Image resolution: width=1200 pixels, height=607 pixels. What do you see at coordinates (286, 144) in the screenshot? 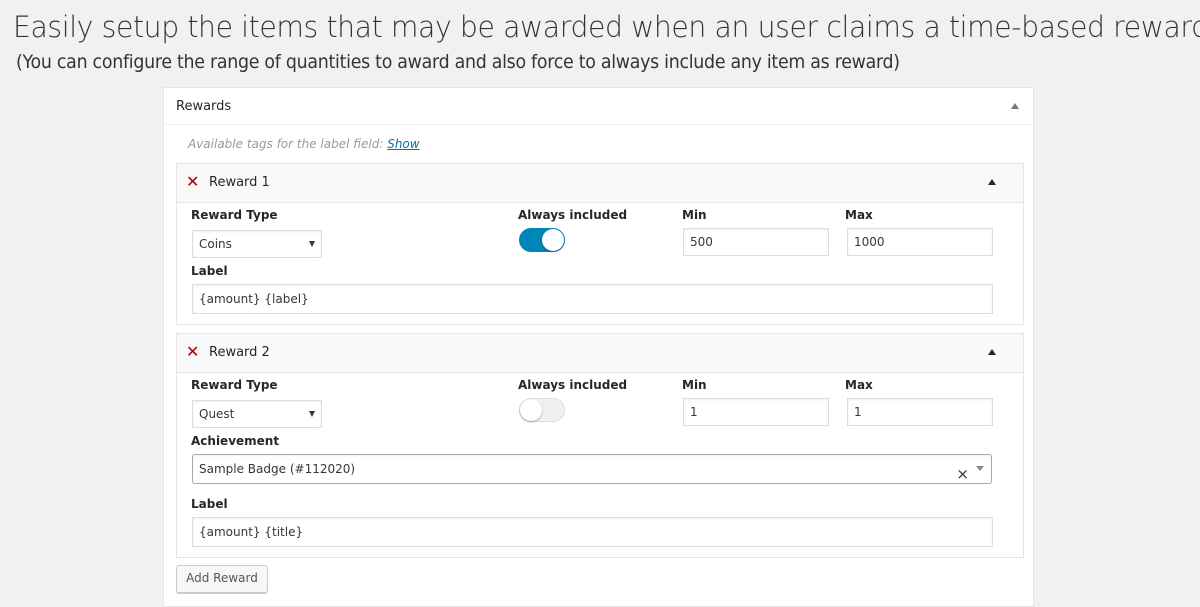
I see `tags-note-text: Available tags for the label field:` at bounding box center [286, 144].